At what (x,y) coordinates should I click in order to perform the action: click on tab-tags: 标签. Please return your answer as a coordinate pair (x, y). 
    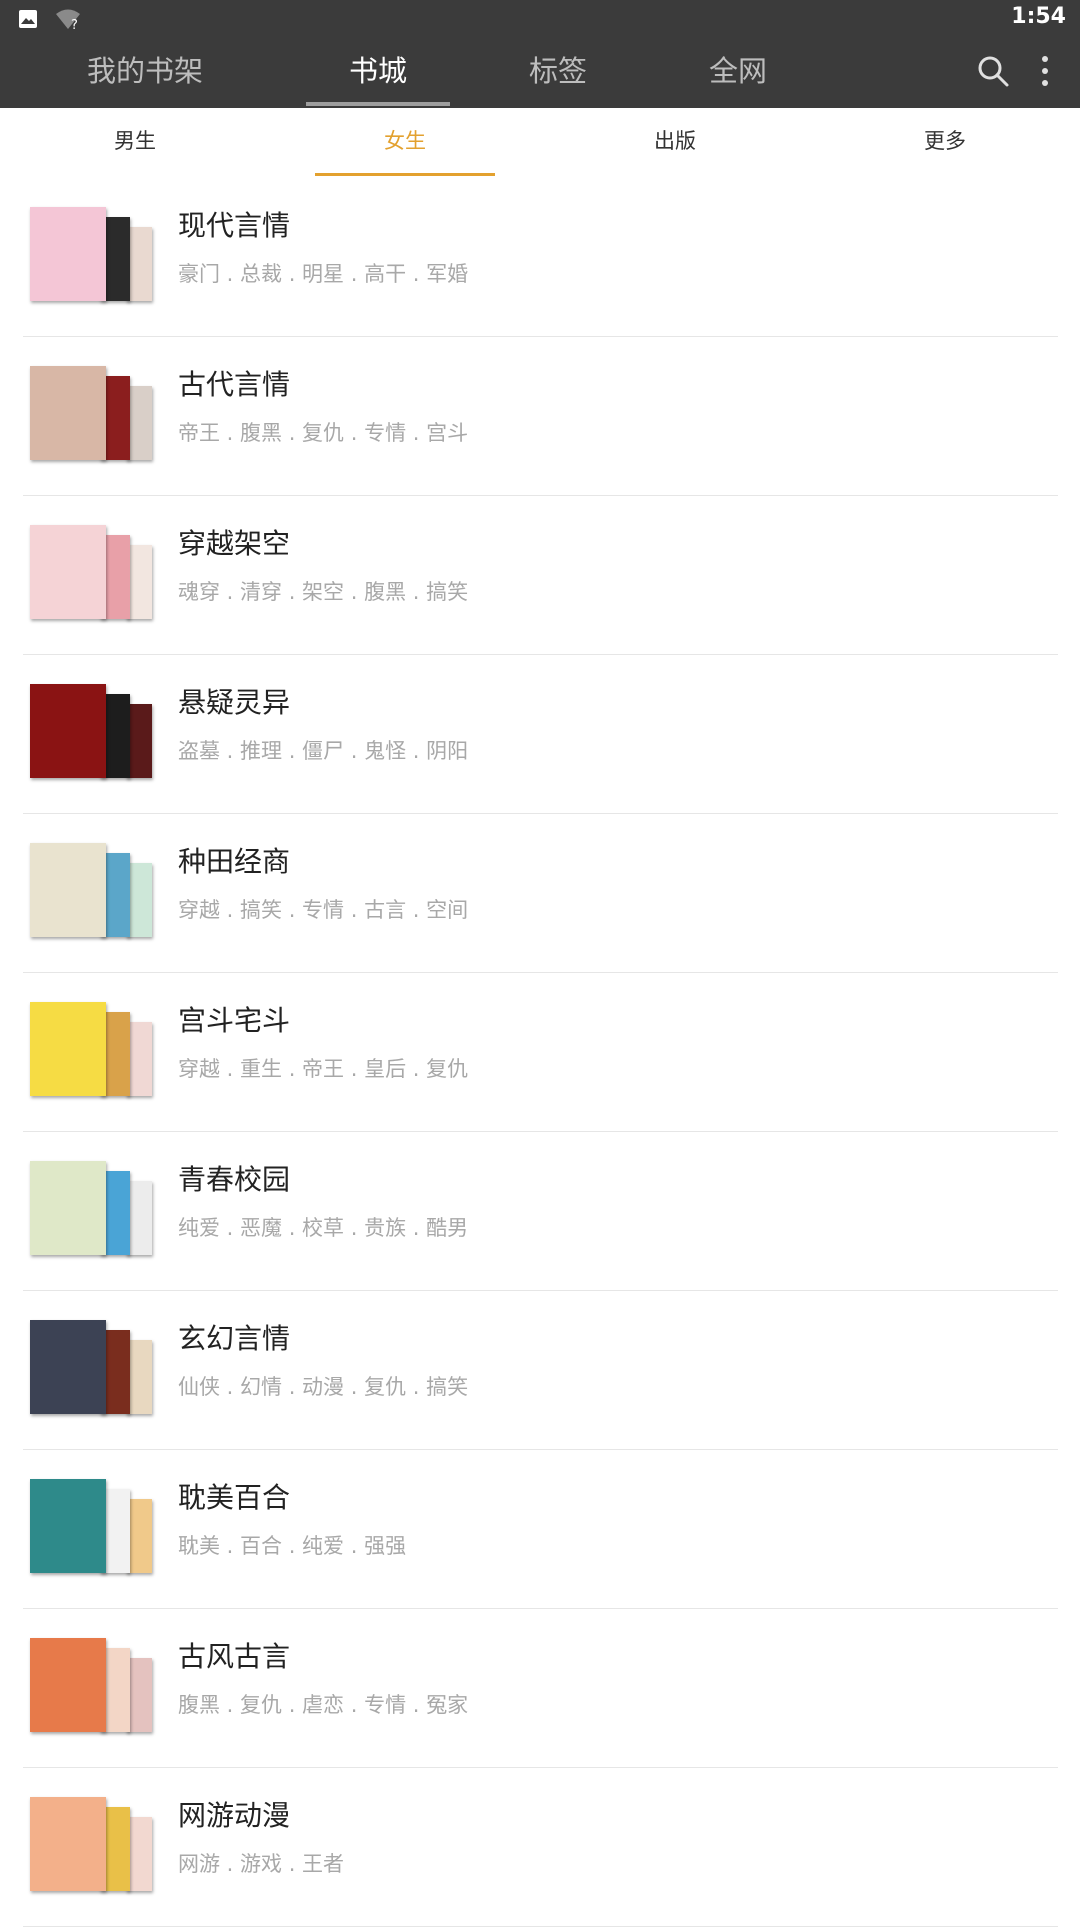
    Looking at the image, I should click on (558, 73).